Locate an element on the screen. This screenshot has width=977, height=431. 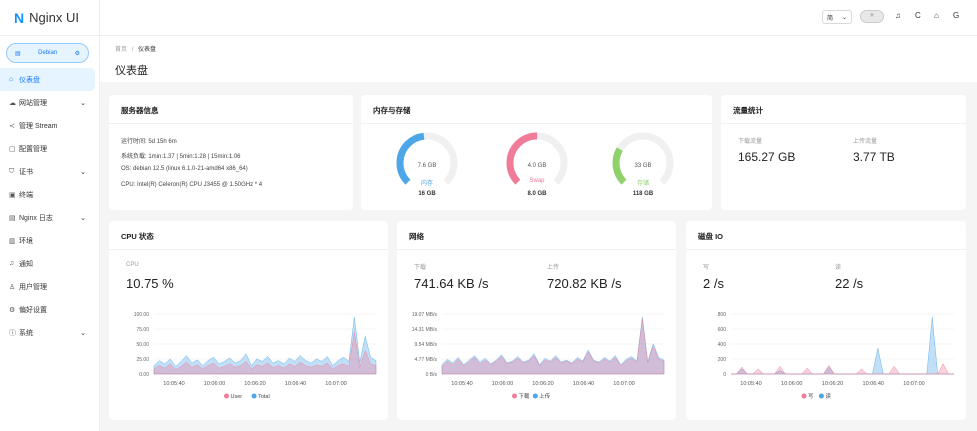
breadcrumb-current: 仪表盘 is located at coordinates (147, 50).